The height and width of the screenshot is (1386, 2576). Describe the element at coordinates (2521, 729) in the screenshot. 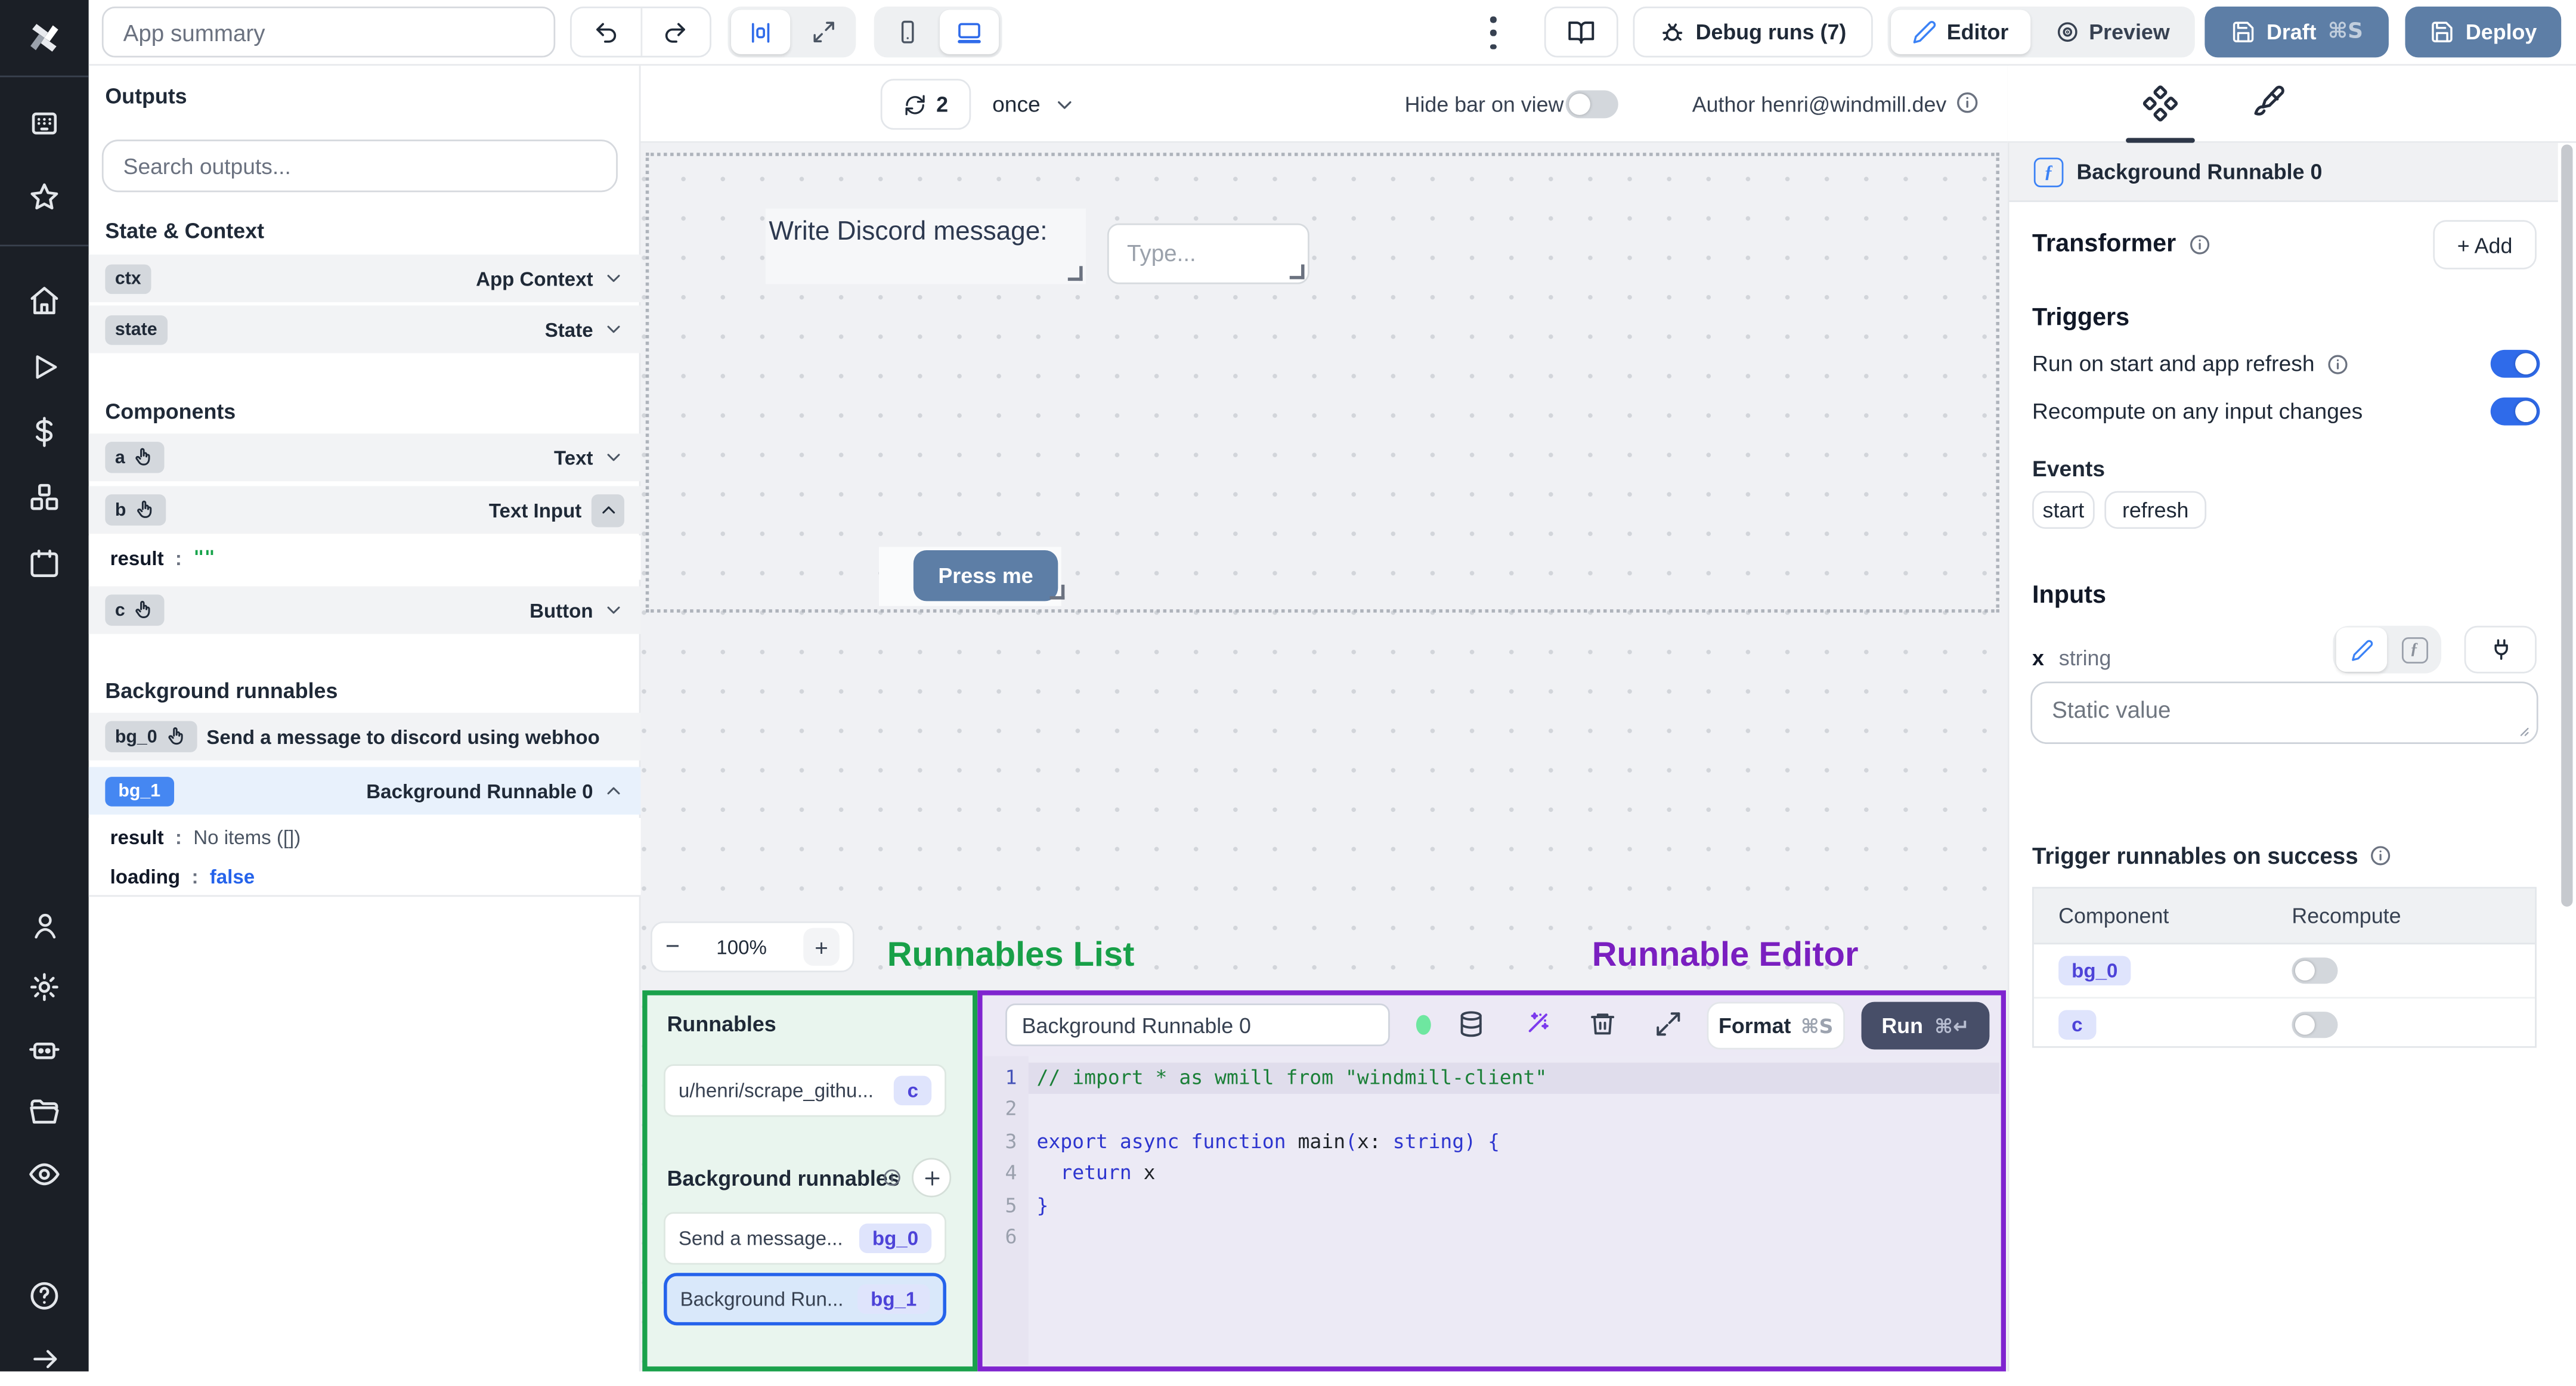

I see `resize-grip-icon` at that location.